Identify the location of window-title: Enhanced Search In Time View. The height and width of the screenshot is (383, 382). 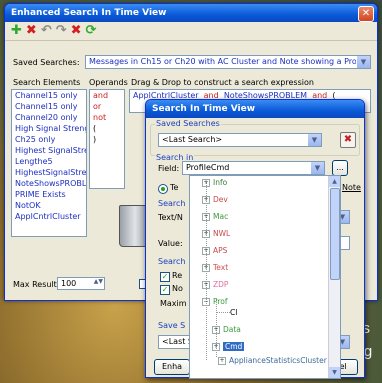
(89, 13).